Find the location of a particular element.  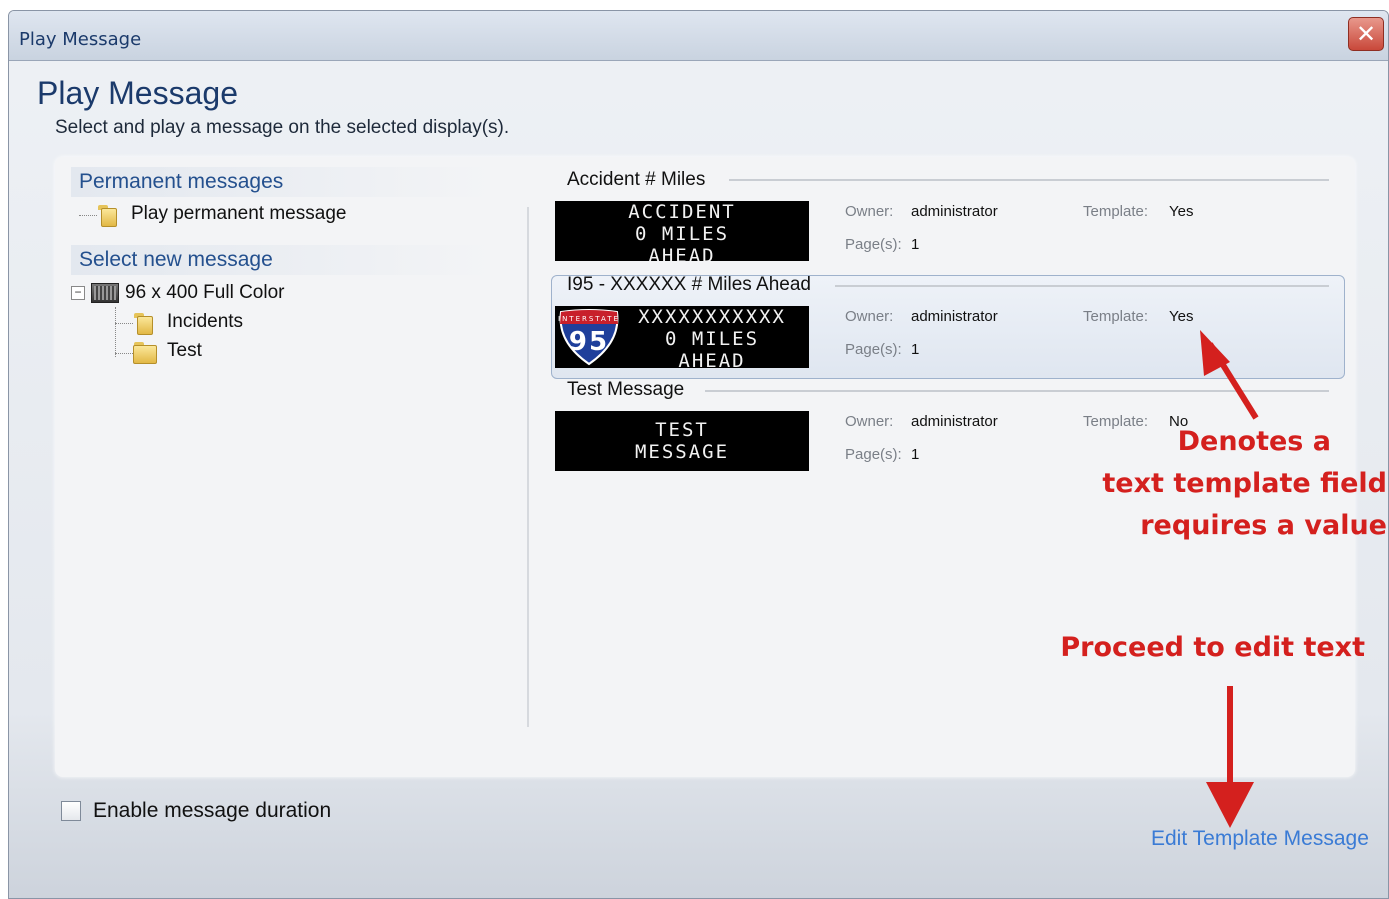

message-preview-sign: ACCIDENT 0 MILES AHEAD is located at coordinates (682, 231).